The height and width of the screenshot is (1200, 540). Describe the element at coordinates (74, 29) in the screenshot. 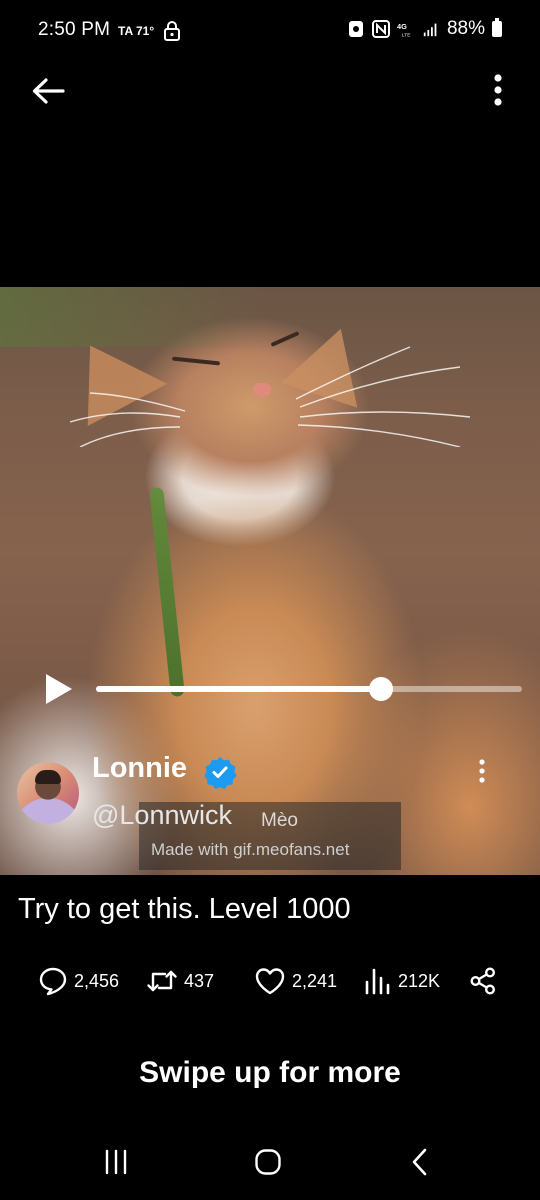

I see `status-time: 2:50 PM` at that location.